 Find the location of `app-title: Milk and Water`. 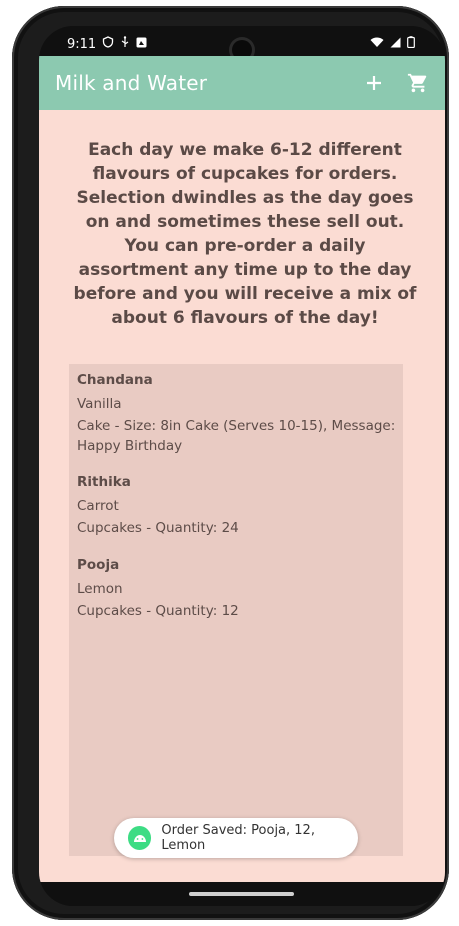

app-title: Milk and Water is located at coordinates (131, 83).